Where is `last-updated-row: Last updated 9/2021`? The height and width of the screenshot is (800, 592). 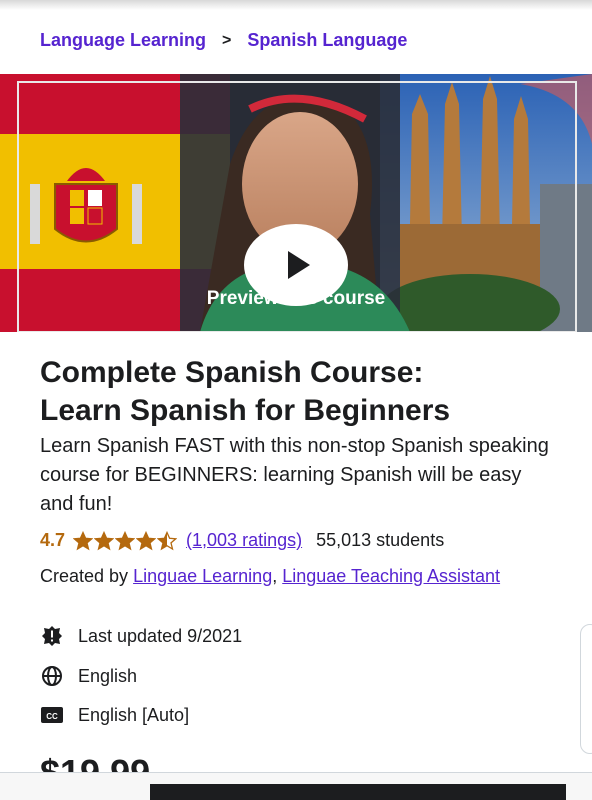 last-updated-row: Last updated 9/2021 is located at coordinates (141, 636).